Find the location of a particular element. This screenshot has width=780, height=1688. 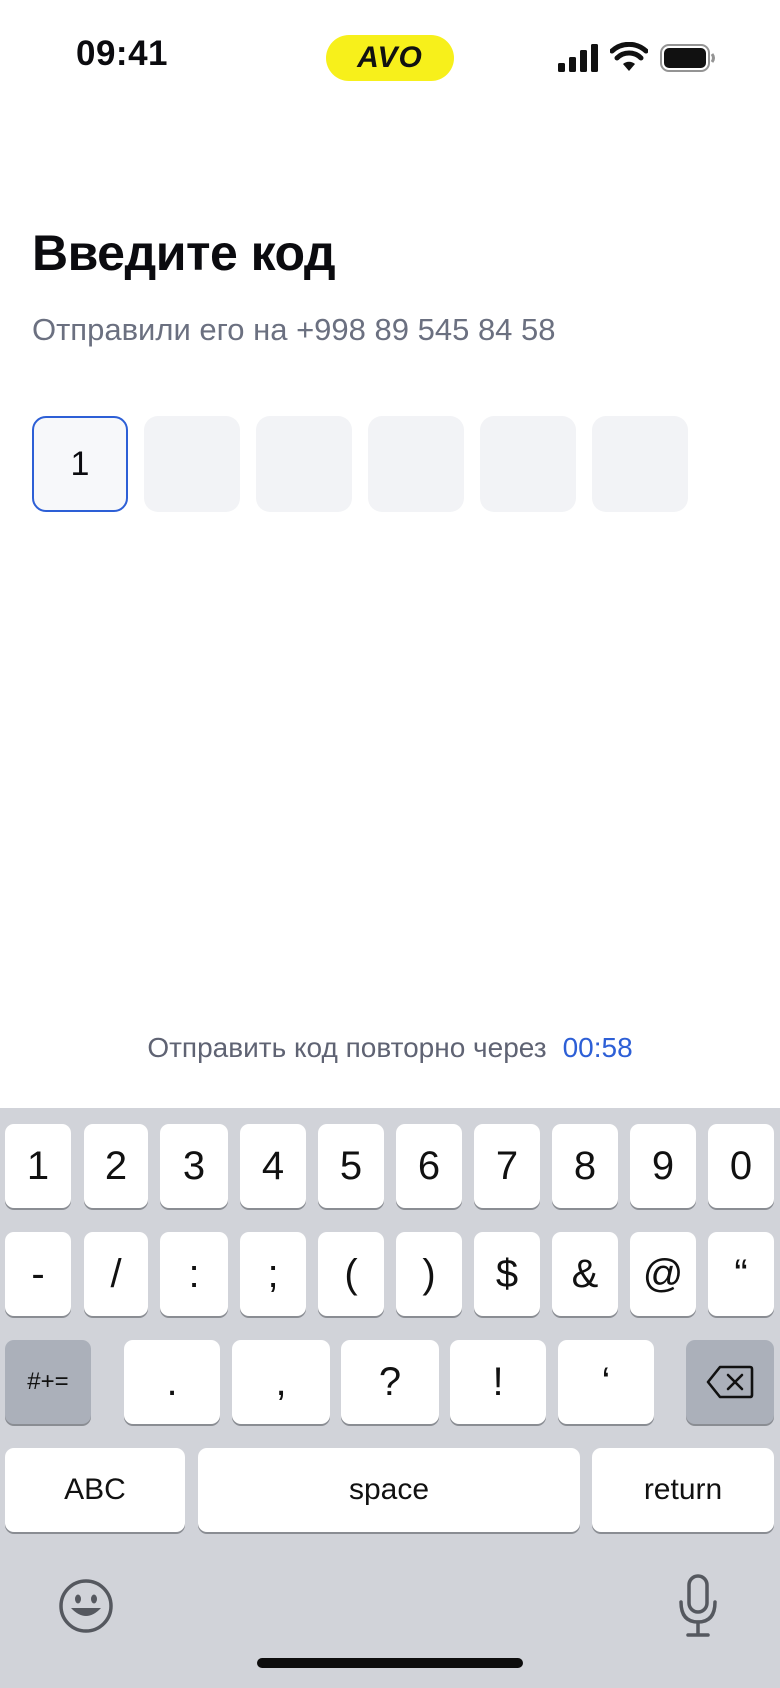

key-7: 7 is located at coordinates (507, 1166).